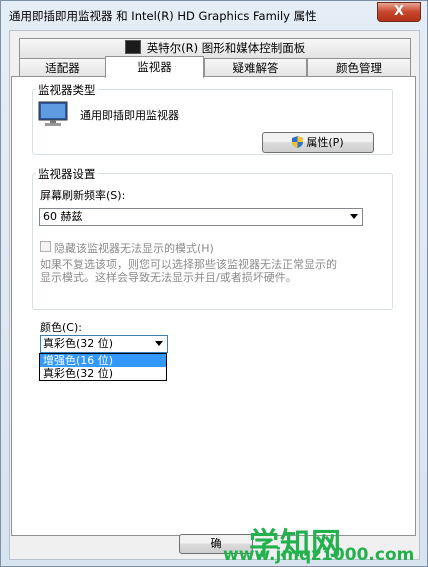 The width and height of the screenshot is (428, 567). I want to click on monitor-name: 通用即插即用监视器, so click(129, 115).